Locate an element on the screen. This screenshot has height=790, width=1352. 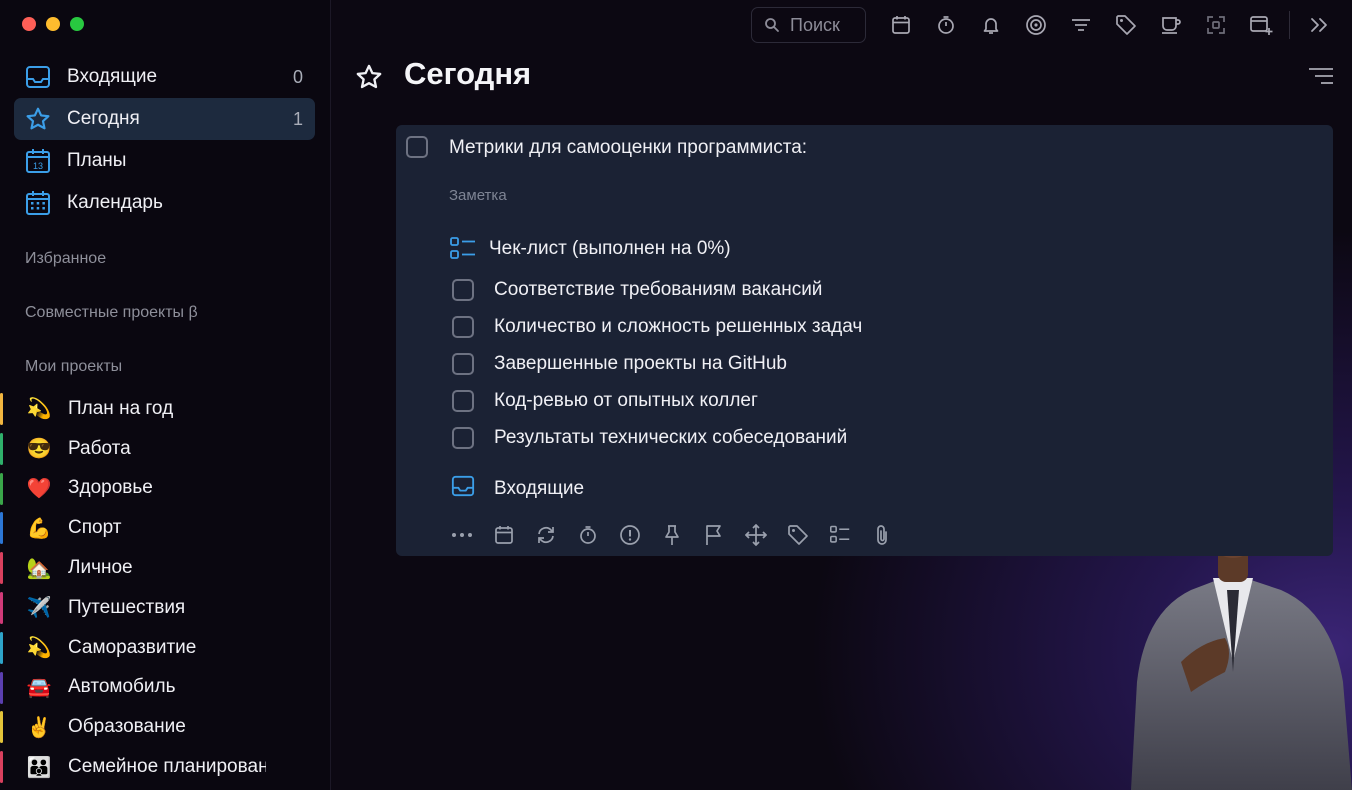
focus-frame-icon is located at coordinates (1215, 25).